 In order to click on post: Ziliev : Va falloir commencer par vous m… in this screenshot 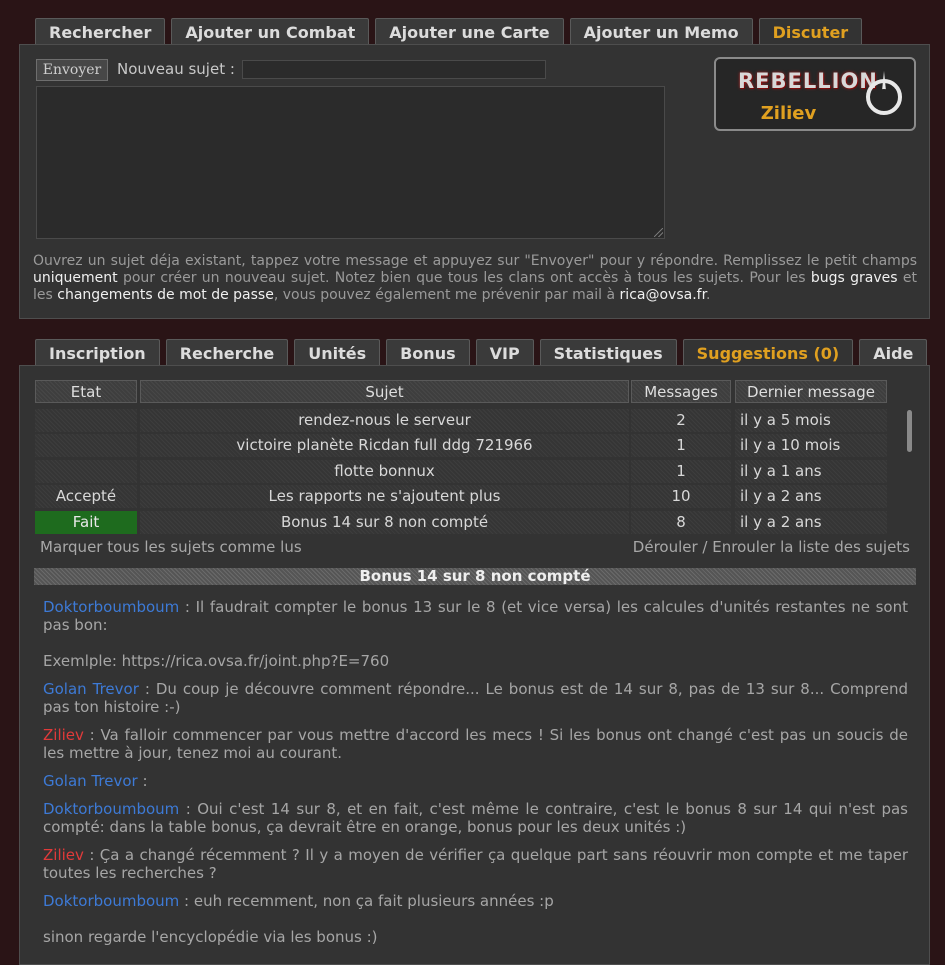, I will do `click(475, 744)`.